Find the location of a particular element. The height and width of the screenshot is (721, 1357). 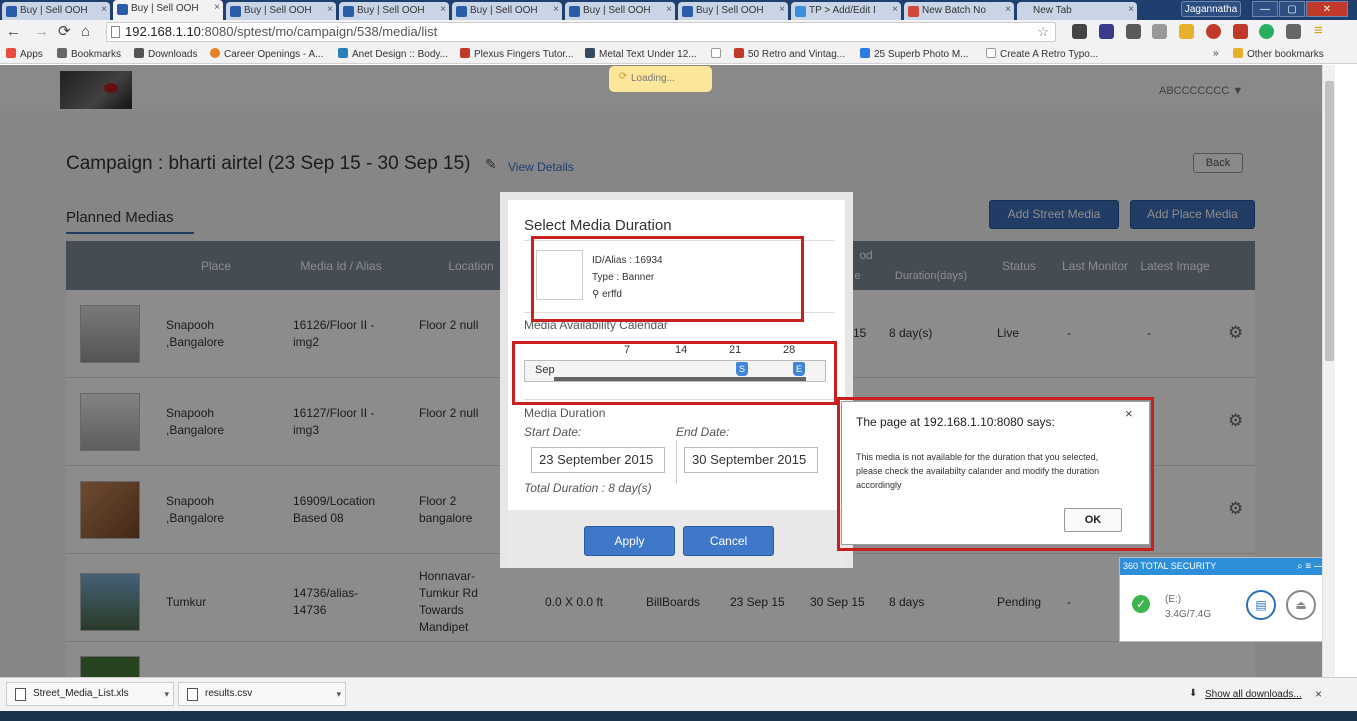

eject-icon: ⏏ is located at coordinates (1301, 605).